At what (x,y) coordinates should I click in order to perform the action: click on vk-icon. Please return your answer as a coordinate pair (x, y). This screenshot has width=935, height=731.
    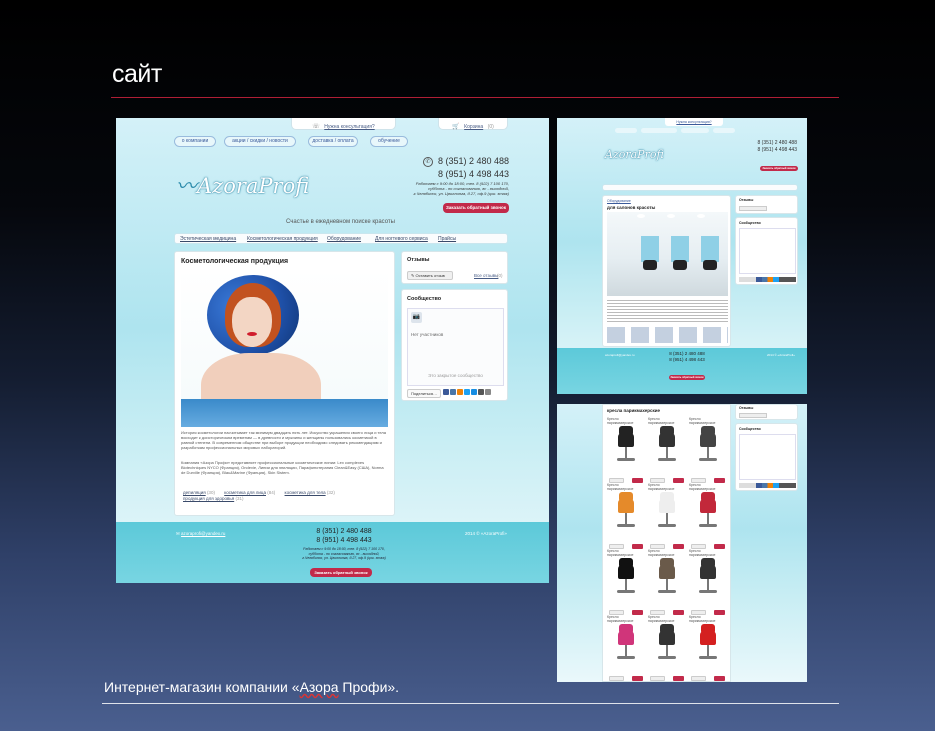
    Looking at the image, I should click on (453, 392).